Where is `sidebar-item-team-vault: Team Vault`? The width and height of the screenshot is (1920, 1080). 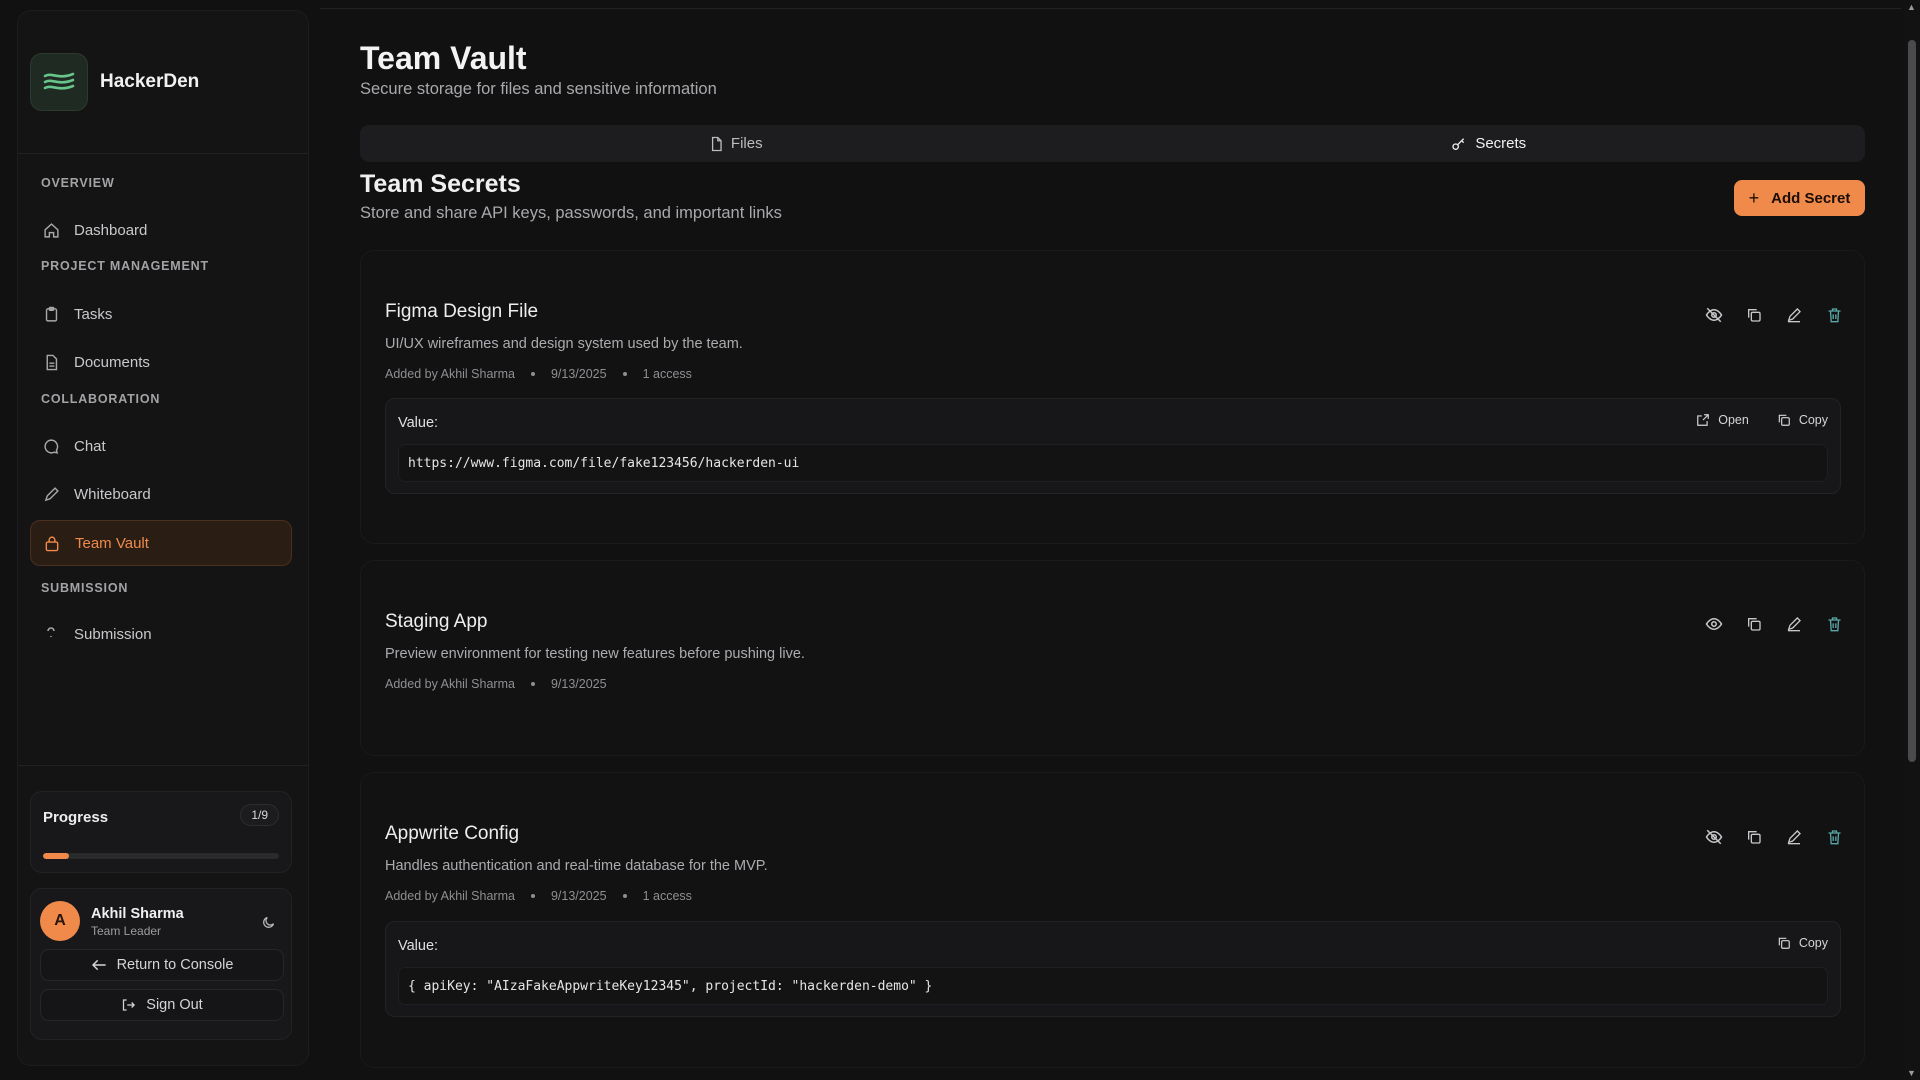
sidebar-item-team-vault: Team Vault is located at coordinates (161, 543).